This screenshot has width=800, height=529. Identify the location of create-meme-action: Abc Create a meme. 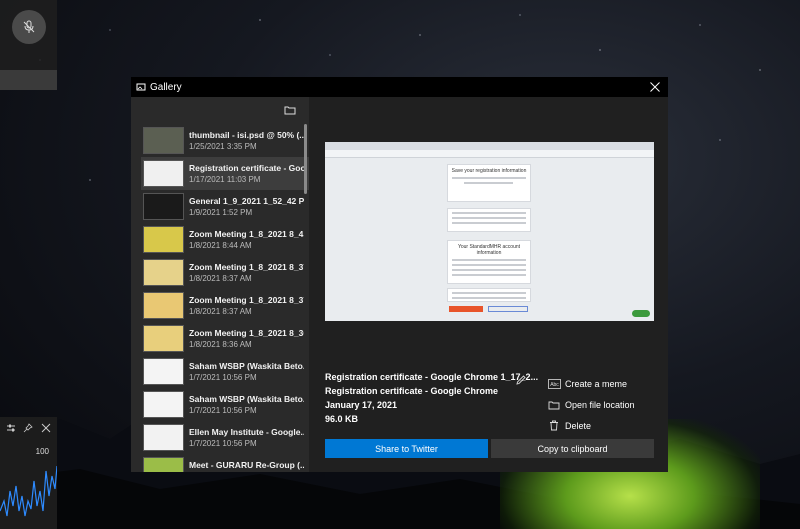
(602, 383).